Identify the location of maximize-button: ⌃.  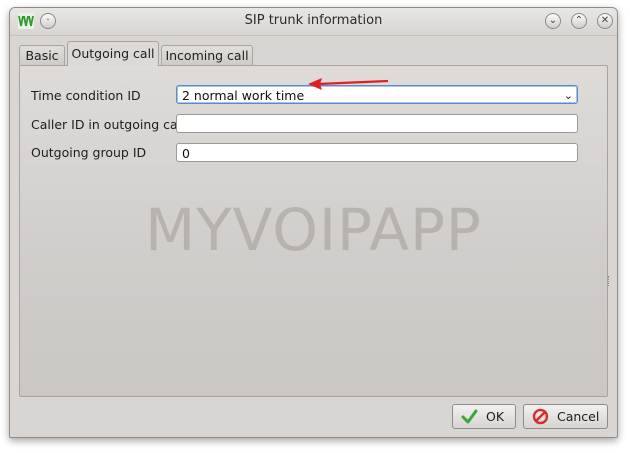
(579, 21).